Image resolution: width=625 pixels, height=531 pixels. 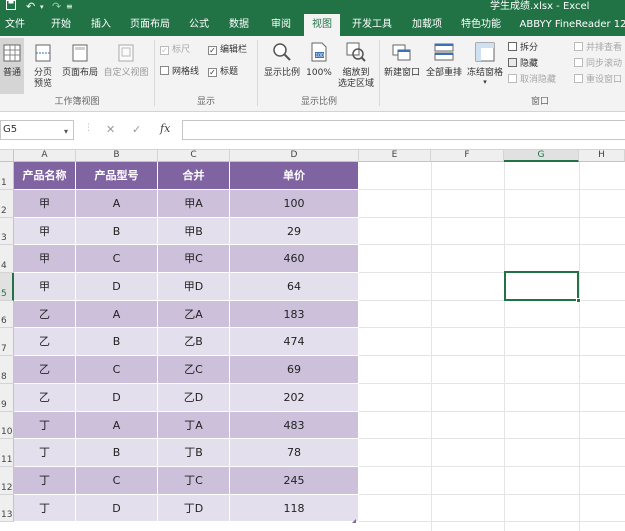 I want to click on row-header-6: 6, so click(x=7, y=314).